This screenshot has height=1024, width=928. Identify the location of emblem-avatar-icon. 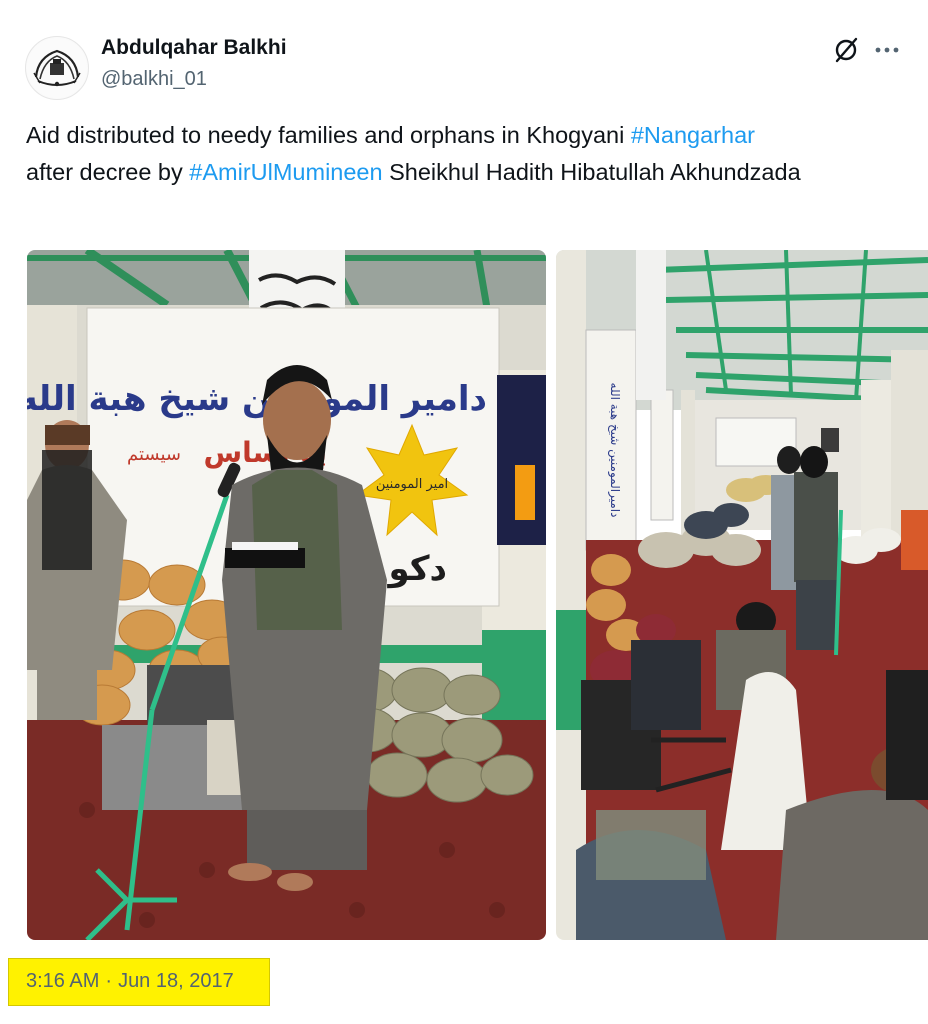
(57, 68).